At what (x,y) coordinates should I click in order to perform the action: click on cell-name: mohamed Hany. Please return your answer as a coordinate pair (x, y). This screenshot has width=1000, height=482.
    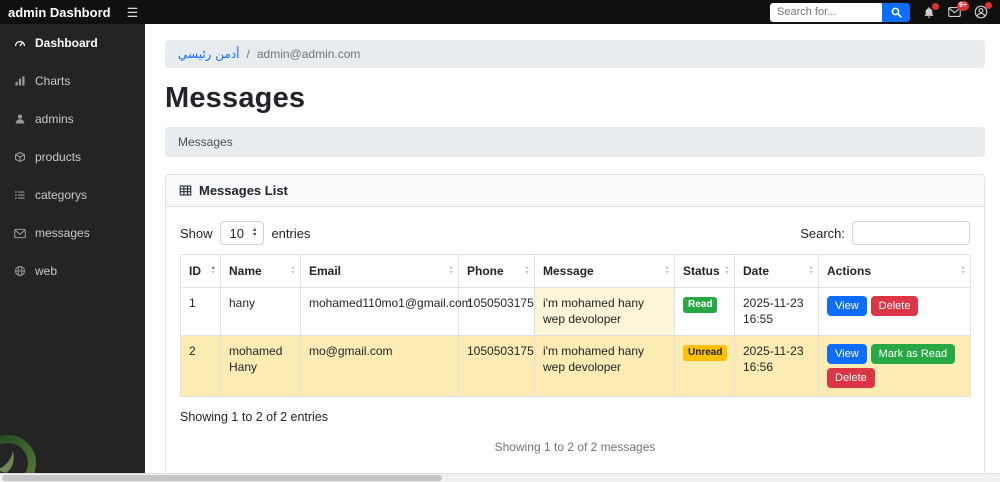
    Looking at the image, I should click on (260, 366).